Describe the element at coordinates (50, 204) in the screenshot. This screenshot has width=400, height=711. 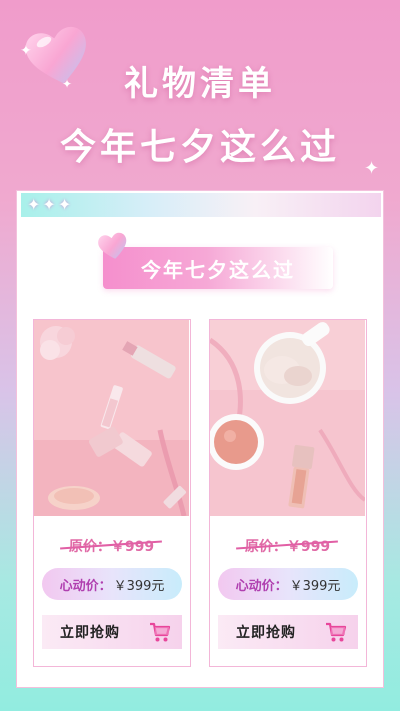
I see `sparkle-icon: ✦✦✦` at that location.